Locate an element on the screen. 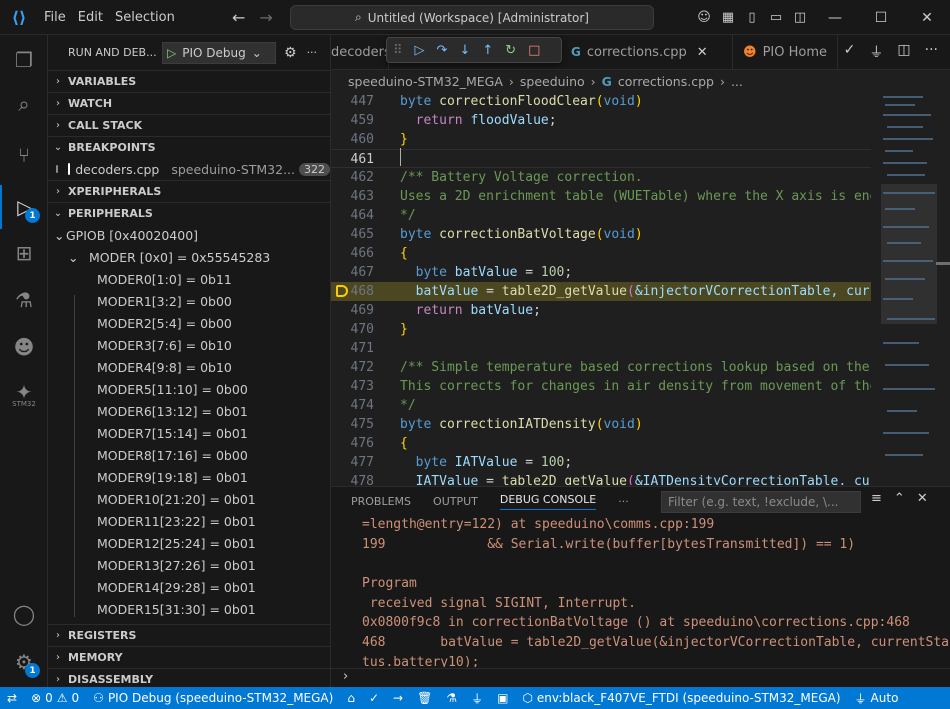  command-center-search: ⌕ Untitled (Workspace) [Administrator] is located at coordinates (472, 17).